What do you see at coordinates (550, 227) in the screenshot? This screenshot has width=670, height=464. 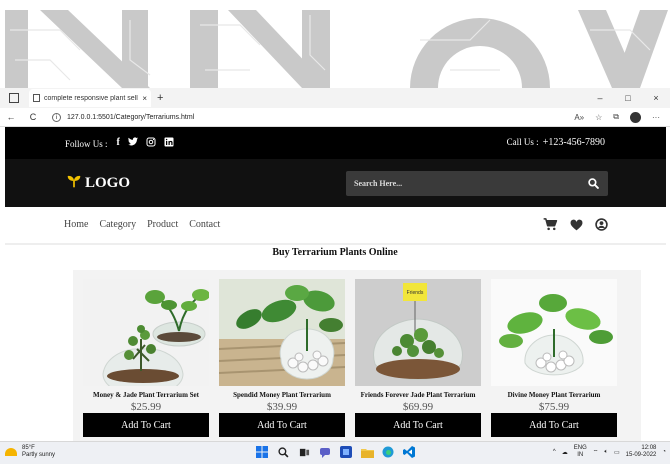 I see `cart-icon` at bounding box center [550, 227].